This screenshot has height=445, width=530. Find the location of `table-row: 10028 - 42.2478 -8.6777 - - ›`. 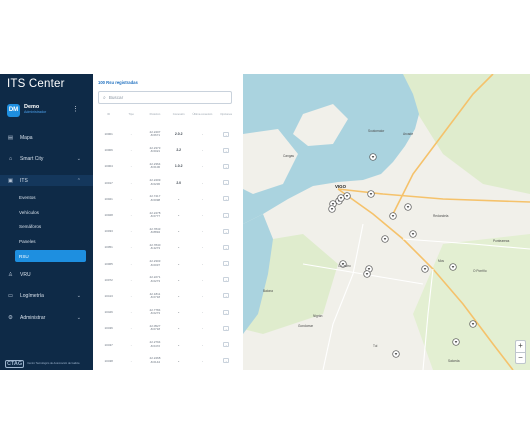

table-row: 10028 - 42.2478 -8.6777 - - › is located at coordinates (168, 215).